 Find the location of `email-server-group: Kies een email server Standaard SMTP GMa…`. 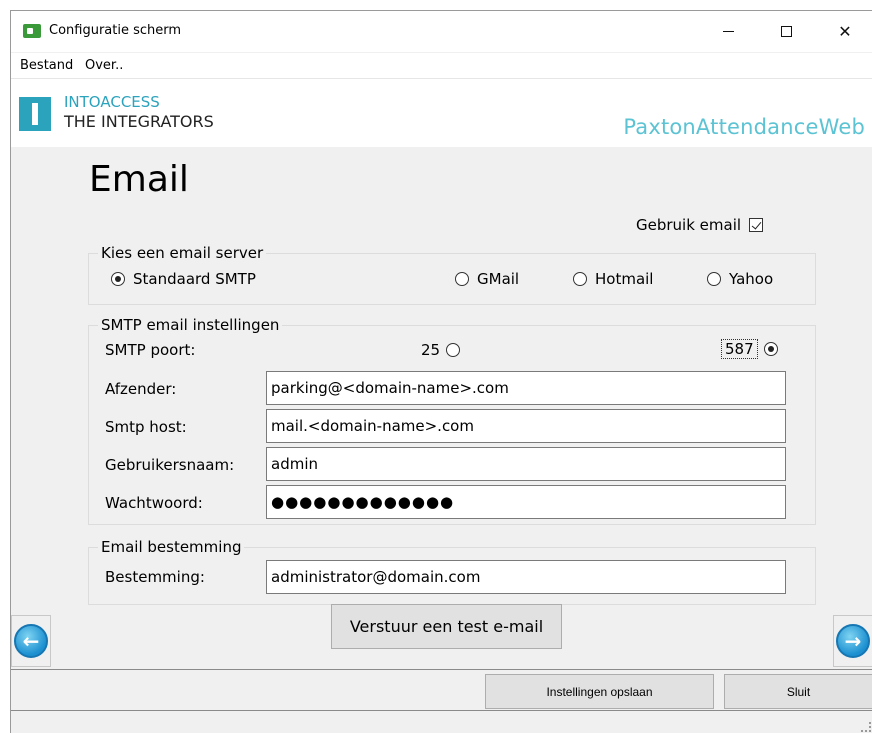

email-server-group: Kies een email server Standaard SMTP GMa… is located at coordinates (452, 274).